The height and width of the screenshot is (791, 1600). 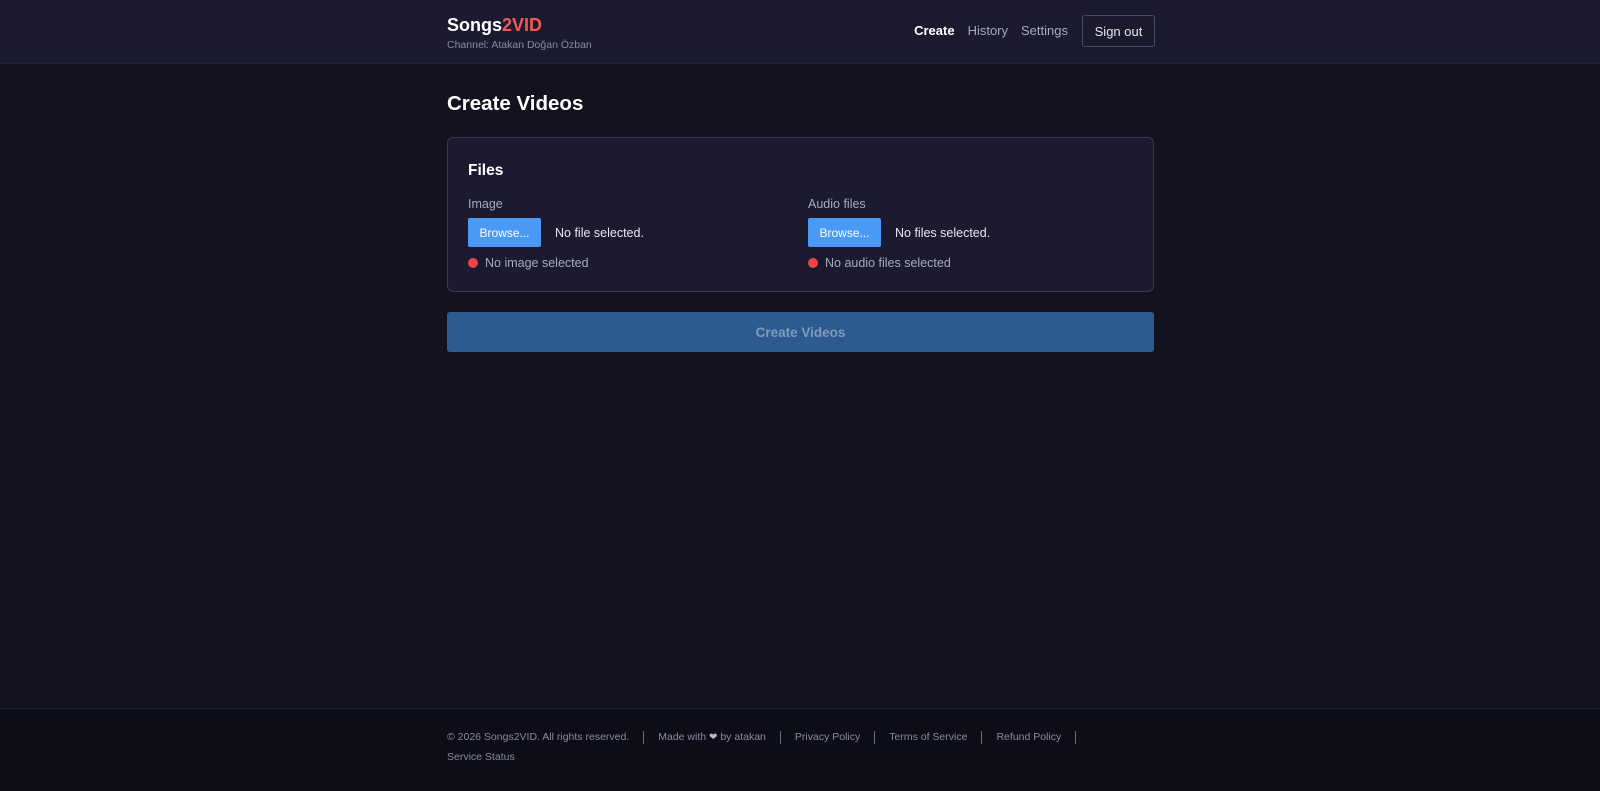 I want to click on brand: Songs2VID Channel: Atakan Doğan Özban, so click(x=519, y=33).